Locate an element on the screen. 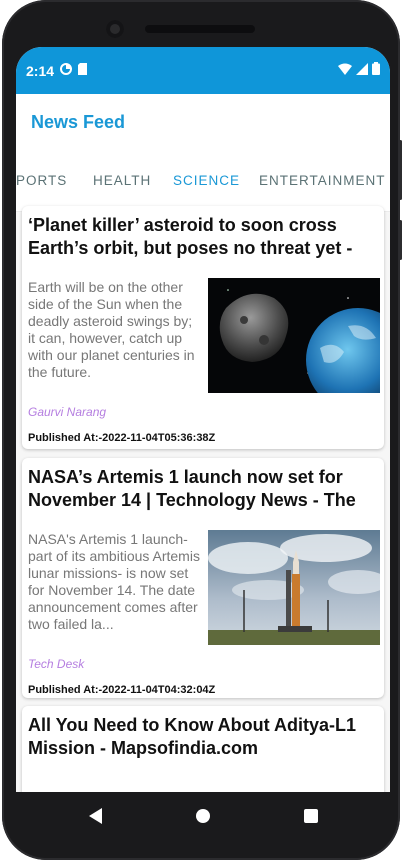 This screenshot has height=862, width=402. article-published-date: Published At:-2022-11-04T05:36:38Z is located at coordinates (122, 438).